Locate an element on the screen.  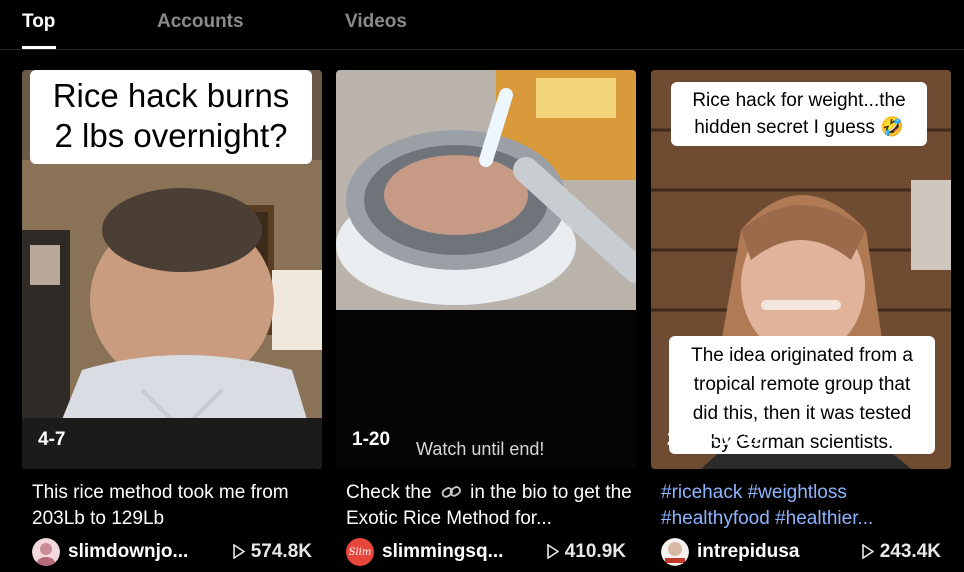
caption-line: tropical remote group that is located at coordinates (802, 384).